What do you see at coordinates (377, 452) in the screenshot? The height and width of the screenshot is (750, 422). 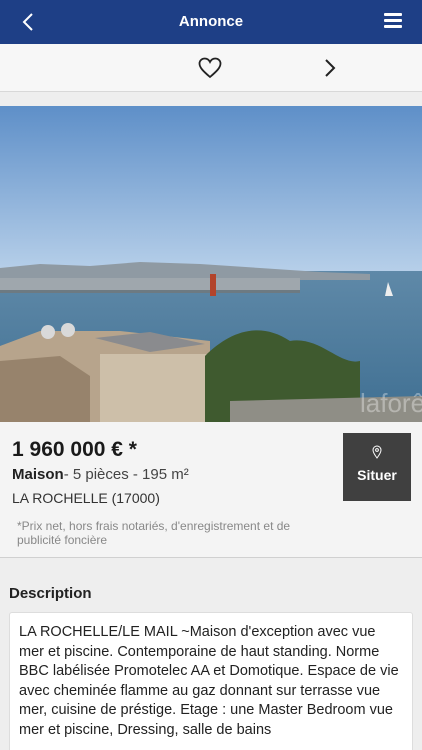 I see `map-pin-icon` at bounding box center [377, 452].